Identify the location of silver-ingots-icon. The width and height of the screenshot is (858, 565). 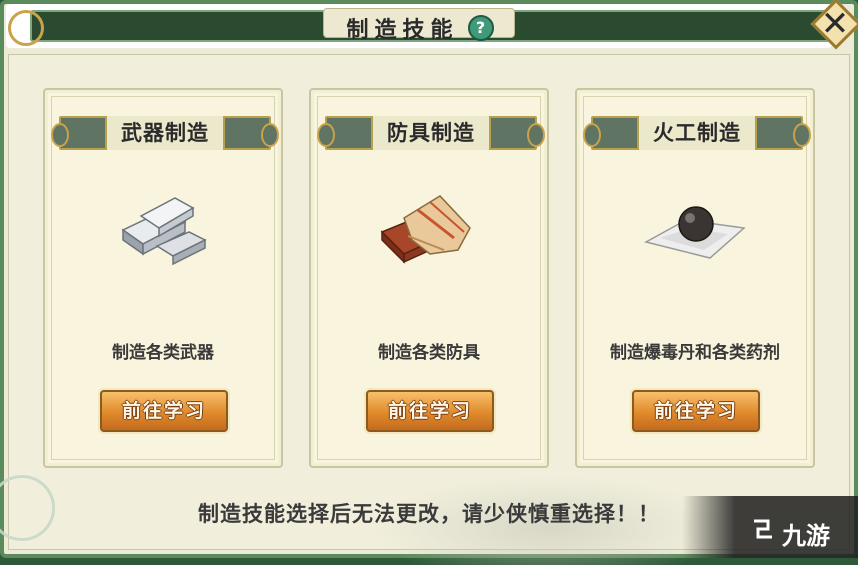
(163, 233).